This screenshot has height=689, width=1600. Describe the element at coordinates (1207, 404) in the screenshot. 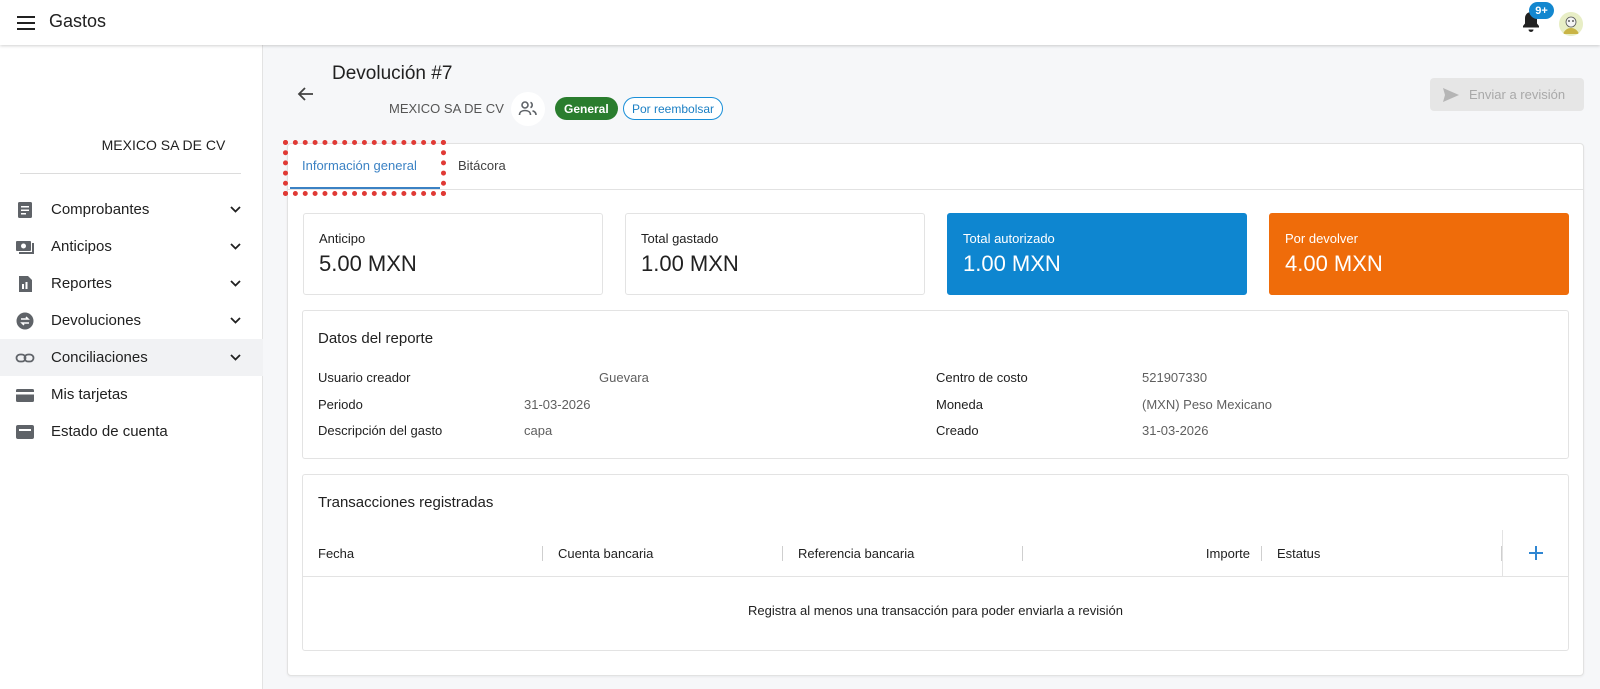

I see `detail-value: (MXN) Peso Mexicano` at that location.